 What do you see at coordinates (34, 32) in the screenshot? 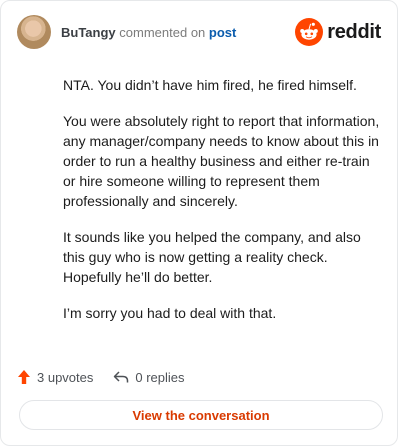
I see `avatar` at bounding box center [34, 32].